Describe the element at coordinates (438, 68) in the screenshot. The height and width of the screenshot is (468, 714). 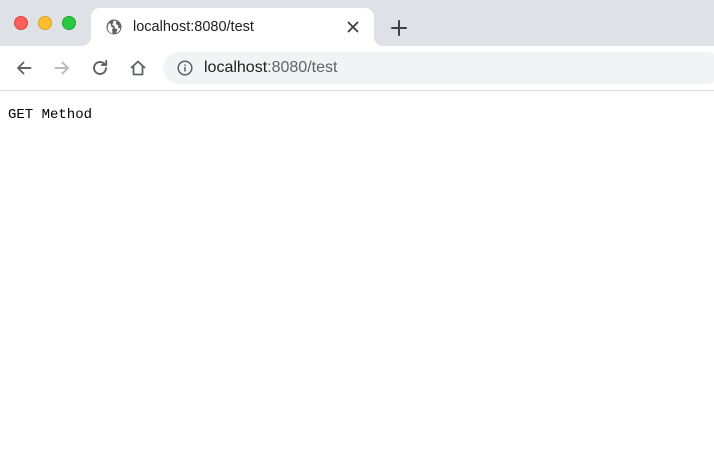
I see `address-bar: localhost:8080/test` at that location.